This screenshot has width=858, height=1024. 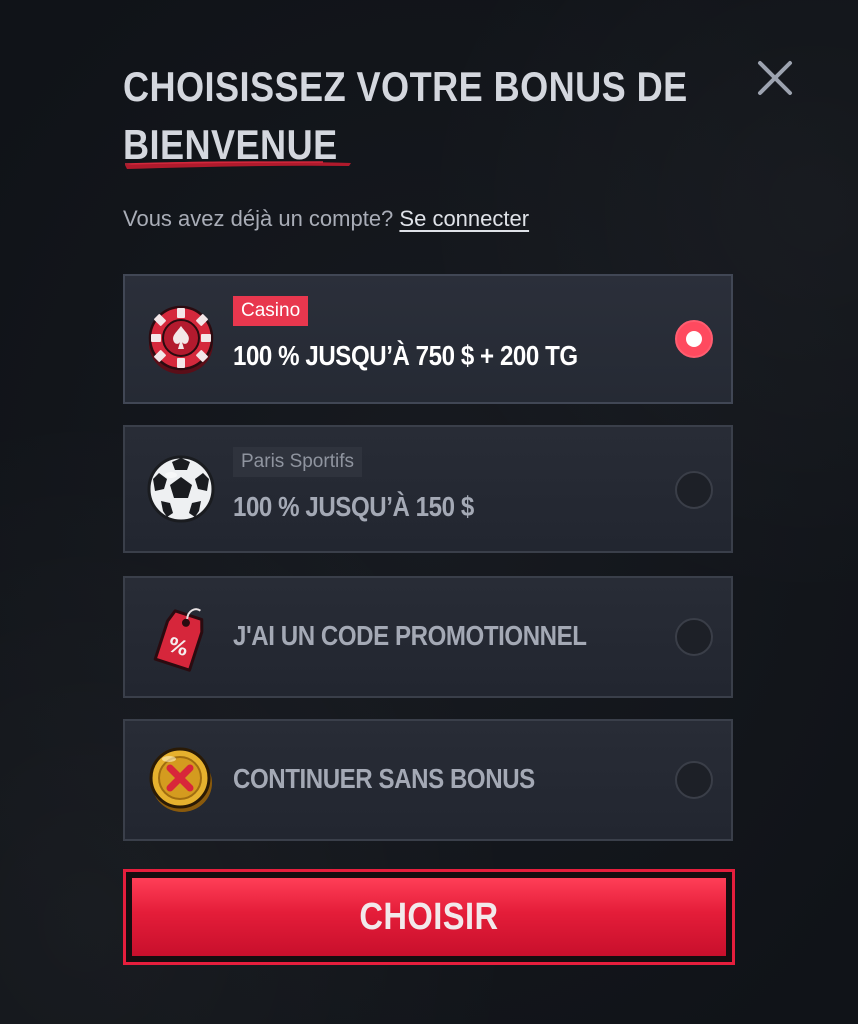 I want to click on option-label-promo-code: J'AI UN CODE PROMOTIONNEL, so click(x=410, y=635).